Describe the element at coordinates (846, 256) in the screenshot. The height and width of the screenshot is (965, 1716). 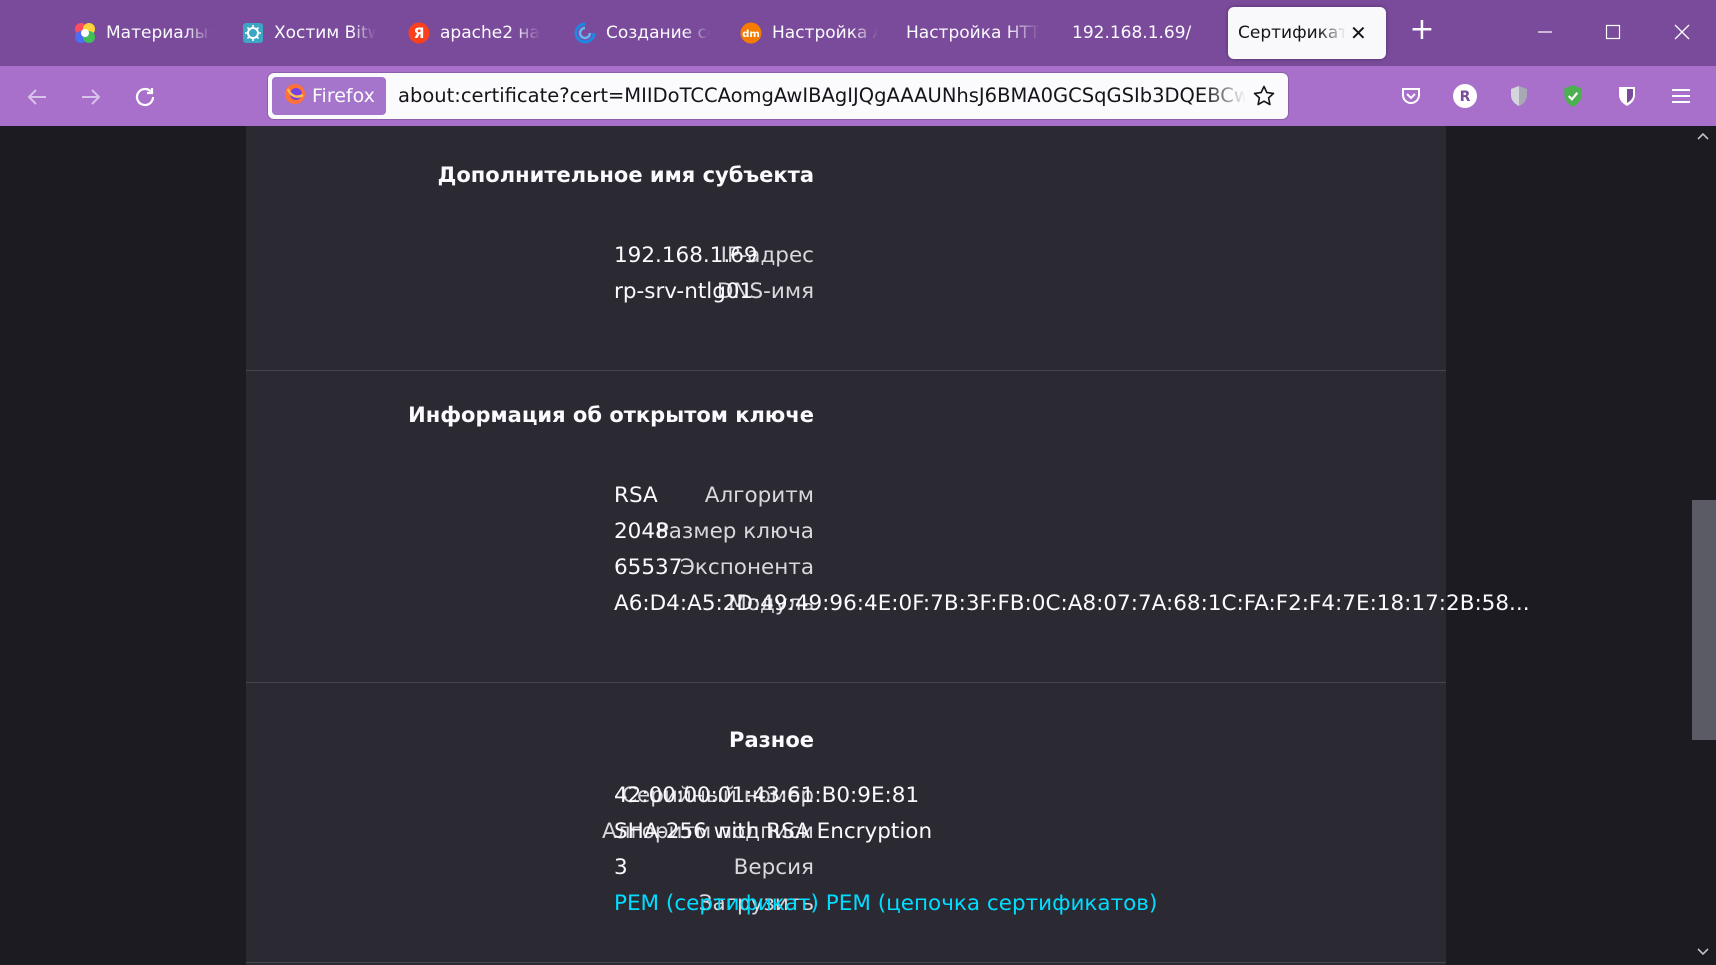
I see `san-row-ip: IP-адрес 192.168.1.69` at that location.